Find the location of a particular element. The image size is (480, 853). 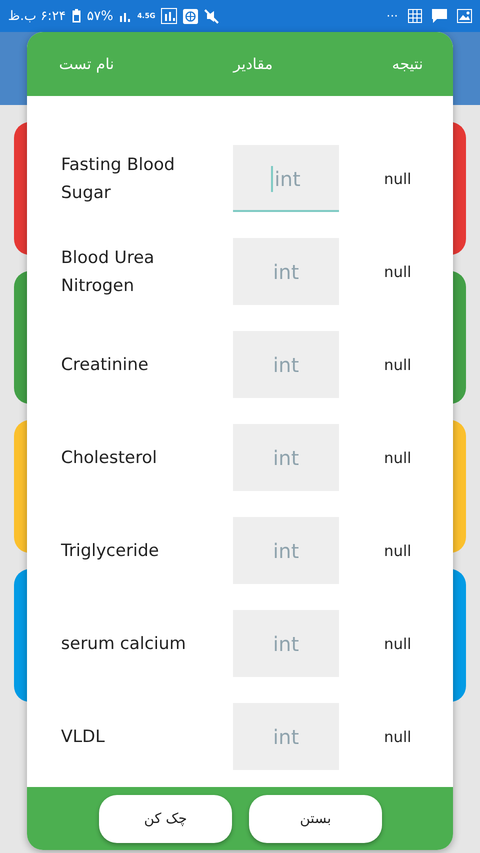

globe-icon is located at coordinates (190, 16).